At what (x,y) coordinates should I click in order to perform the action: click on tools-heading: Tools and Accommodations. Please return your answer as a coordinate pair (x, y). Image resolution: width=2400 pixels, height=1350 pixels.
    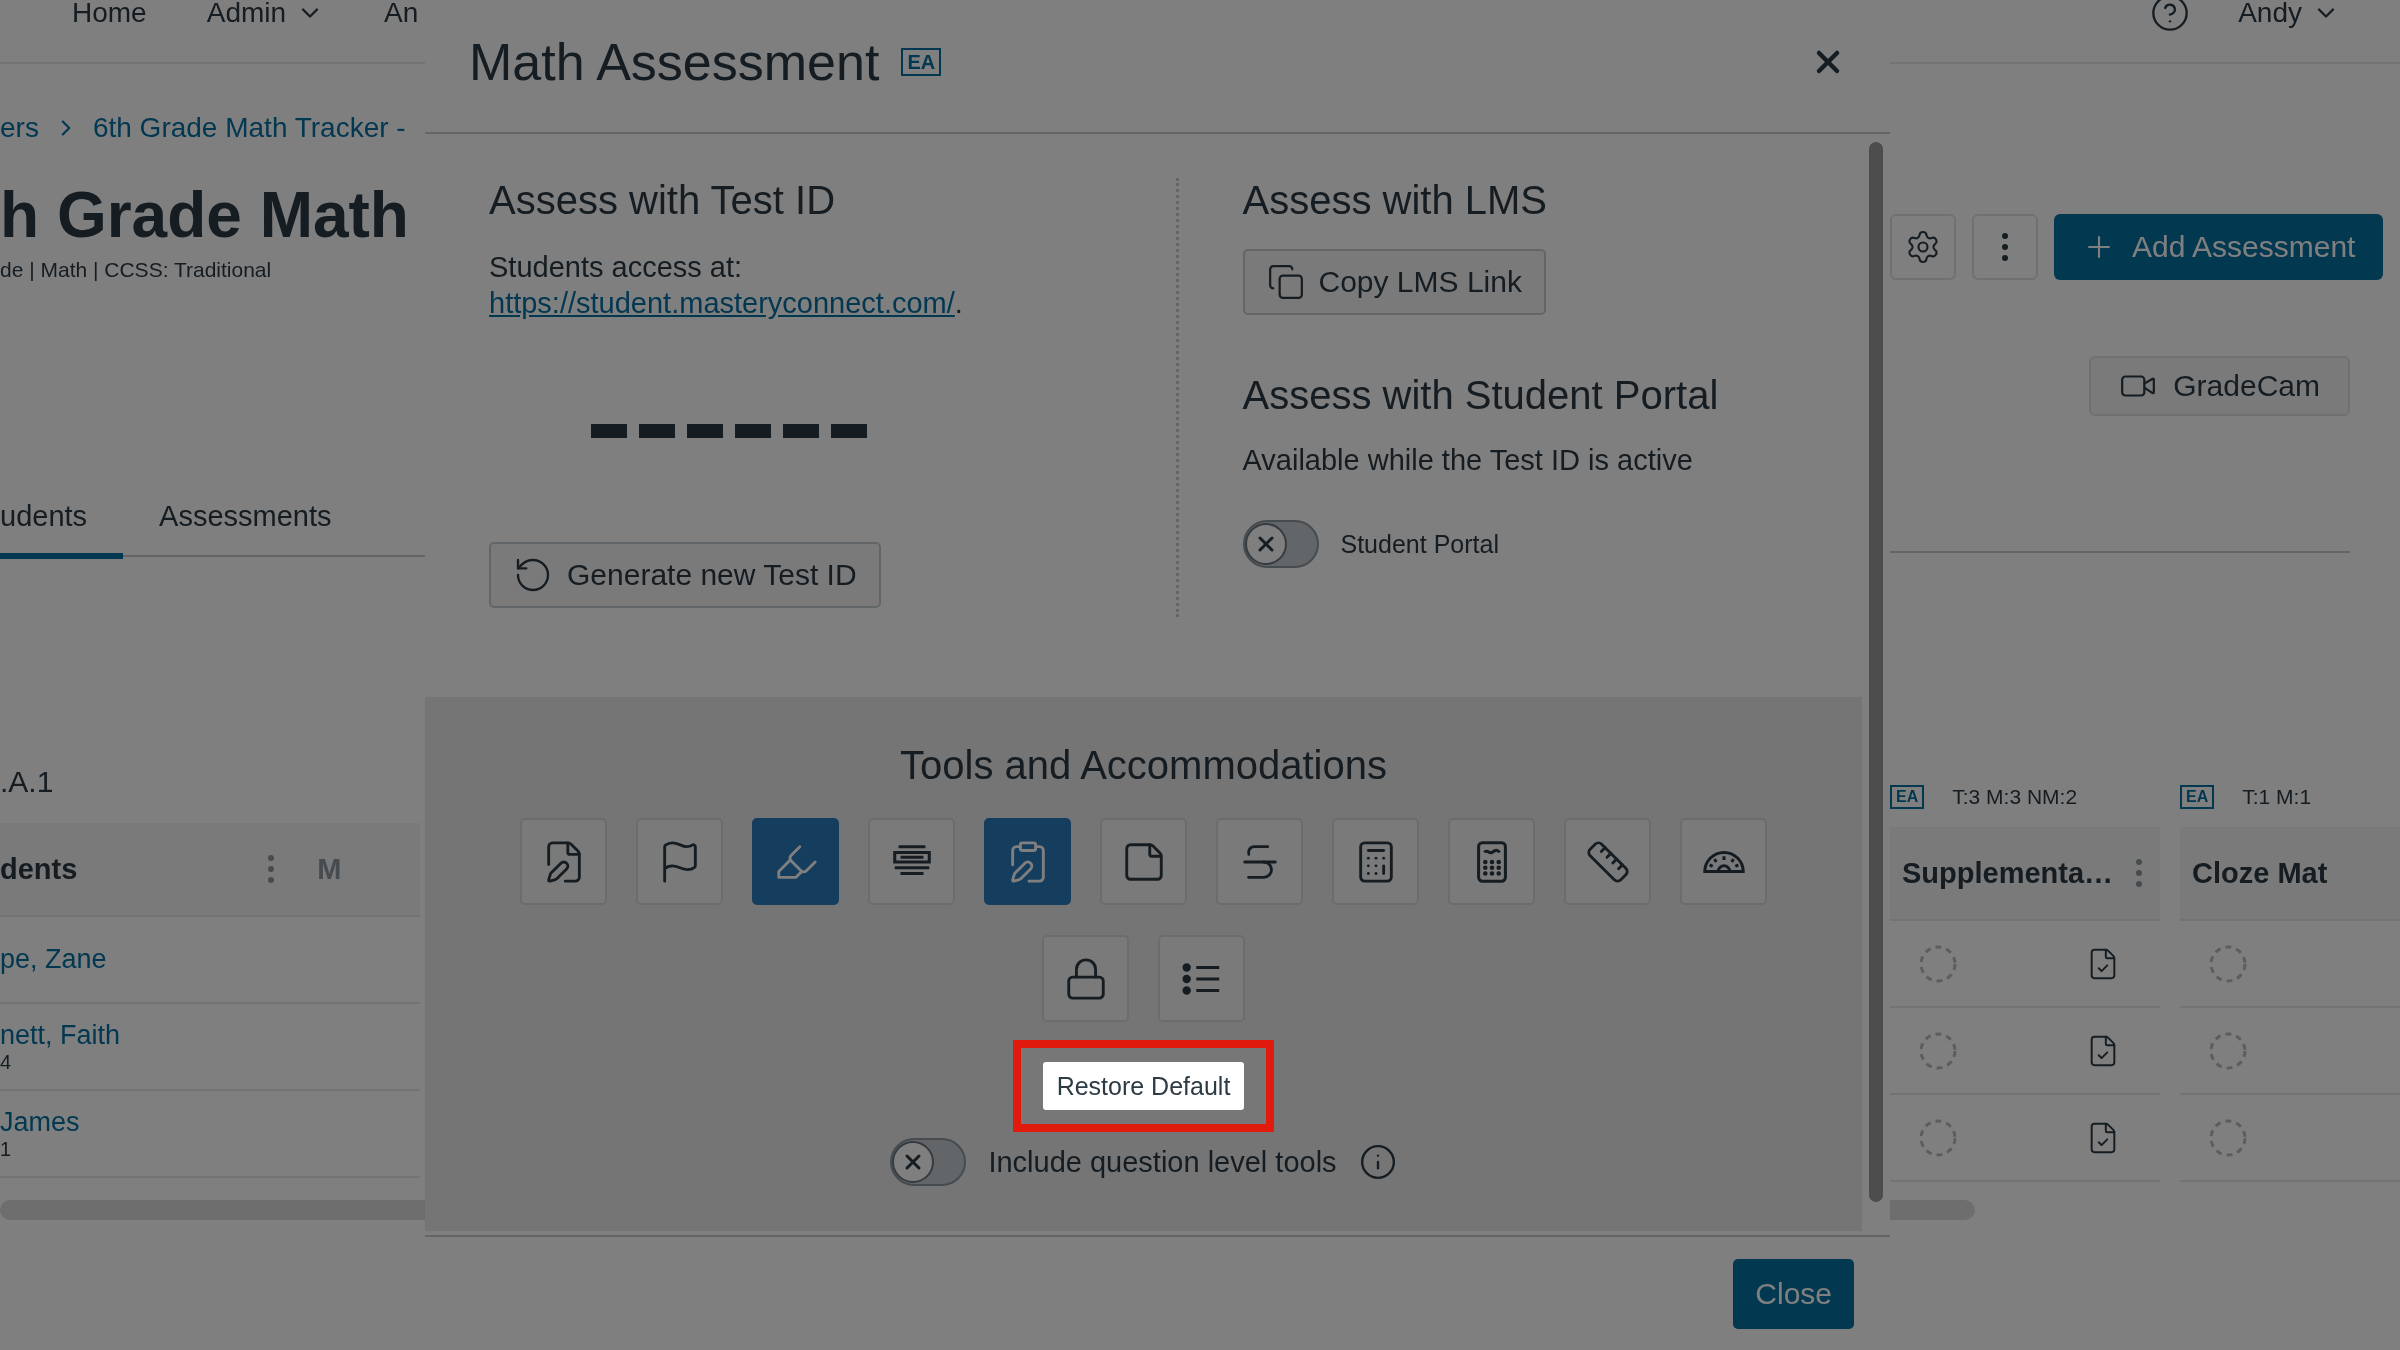
    Looking at the image, I should click on (1143, 765).